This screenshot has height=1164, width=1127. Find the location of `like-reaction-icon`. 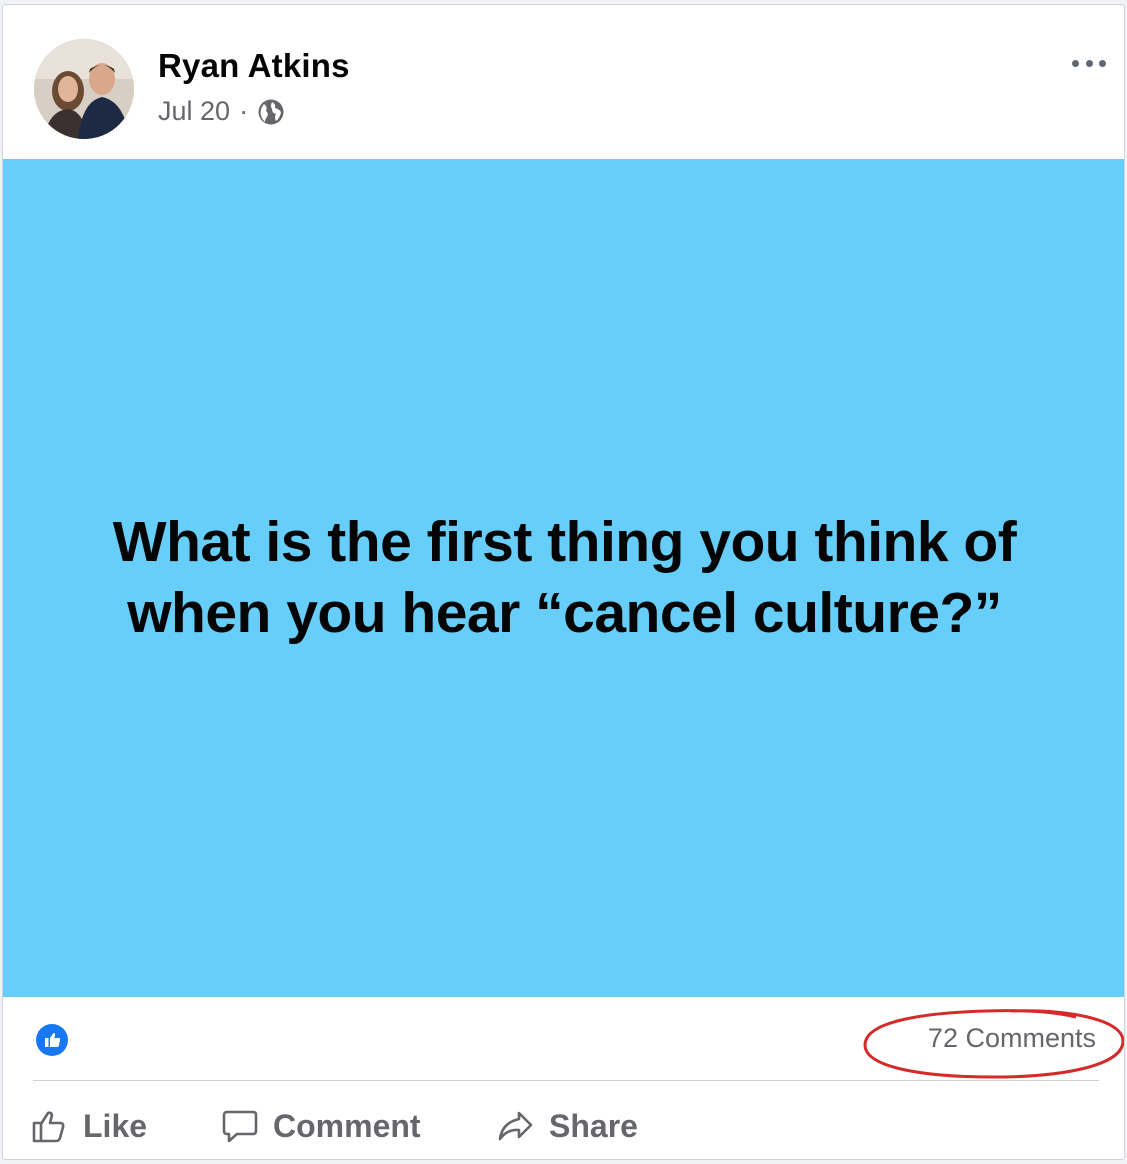

like-reaction-icon is located at coordinates (52, 1040).